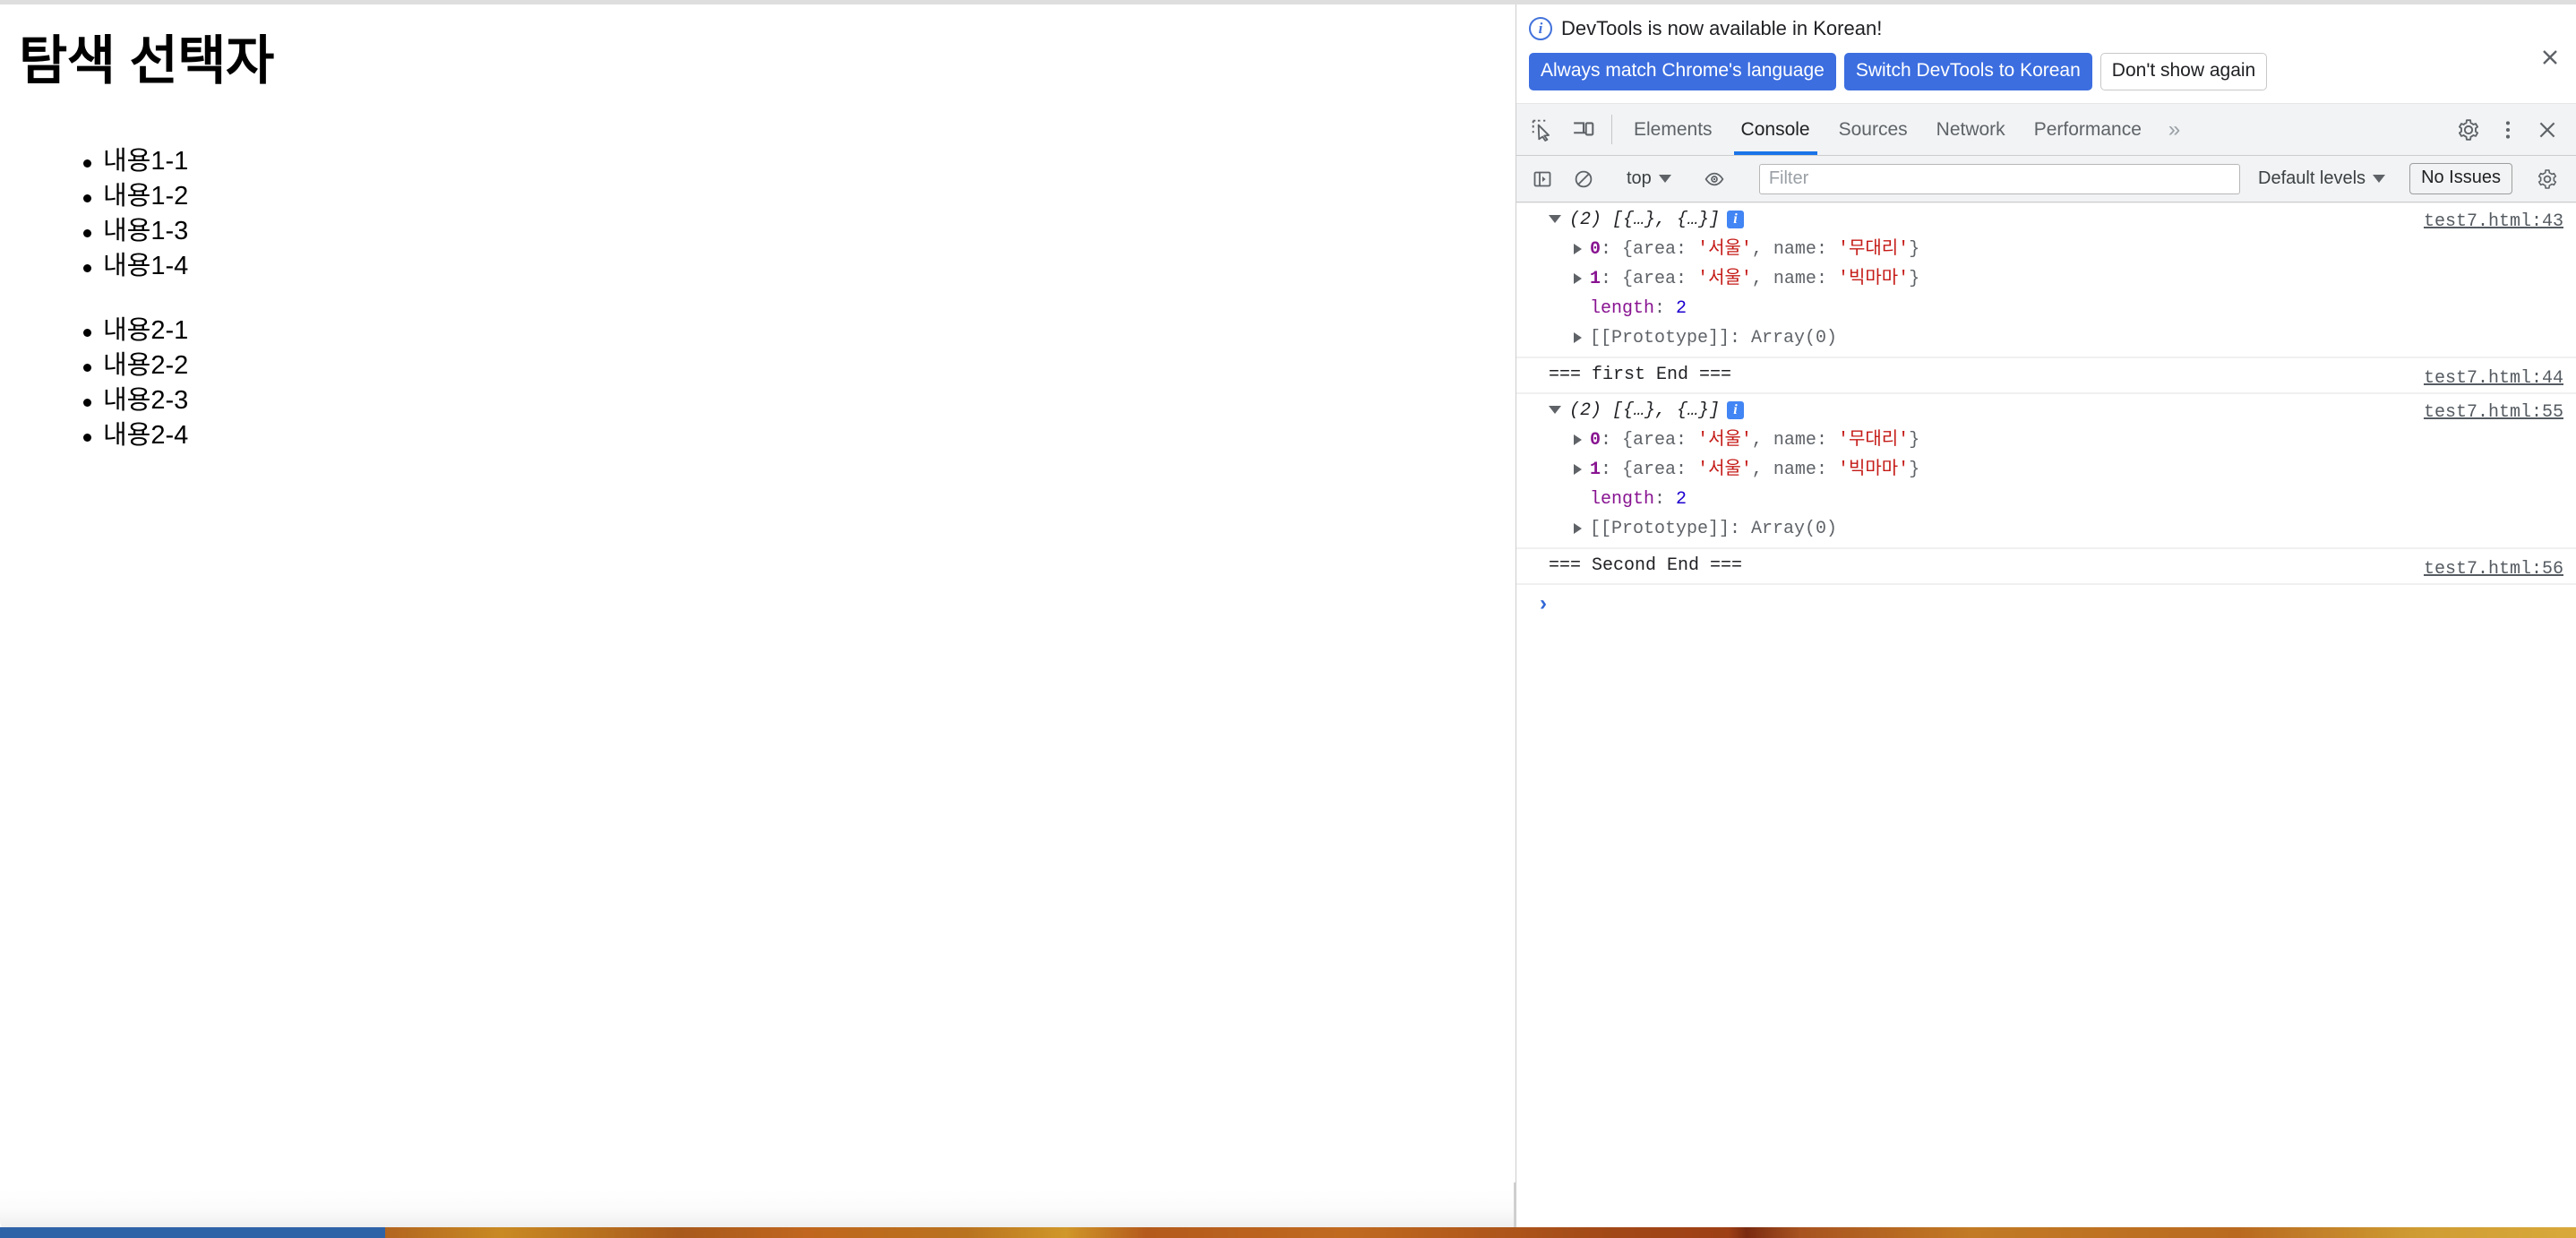 This screenshot has height=1238, width=2576. What do you see at coordinates (1664, 179) in the screenshot?
I see `chevron-down-icon` at bounding box center [1664, 179].